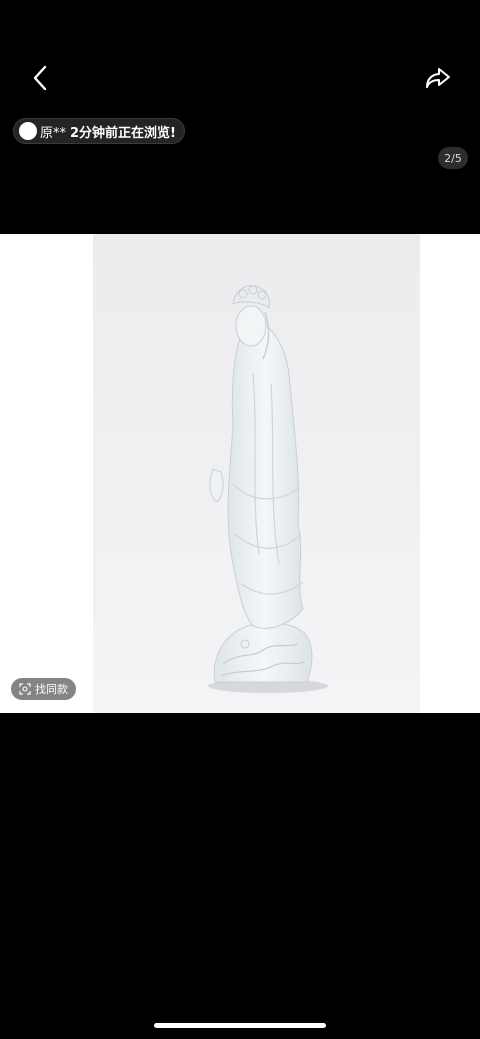  I want to click on scan-icon, so click(25, 689).